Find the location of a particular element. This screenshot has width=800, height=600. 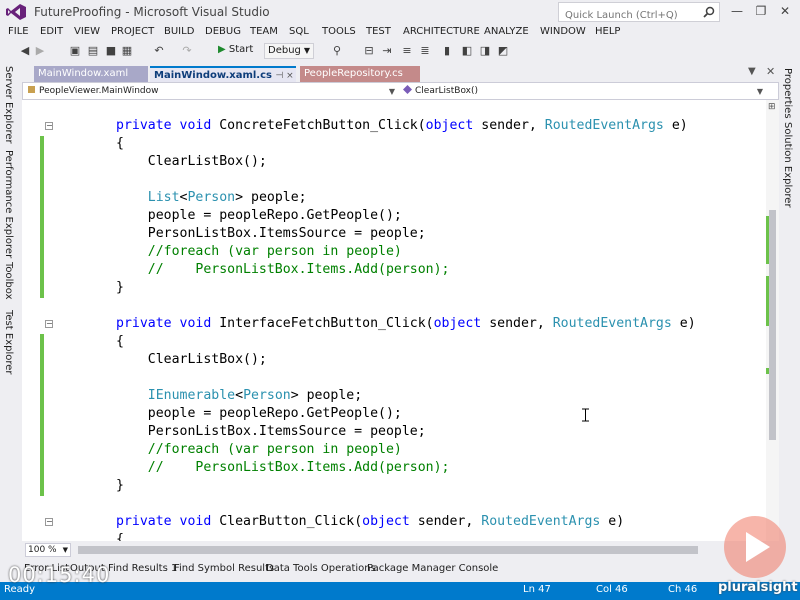

menu-tools: TOOLS is located at coordinates (339, 31).